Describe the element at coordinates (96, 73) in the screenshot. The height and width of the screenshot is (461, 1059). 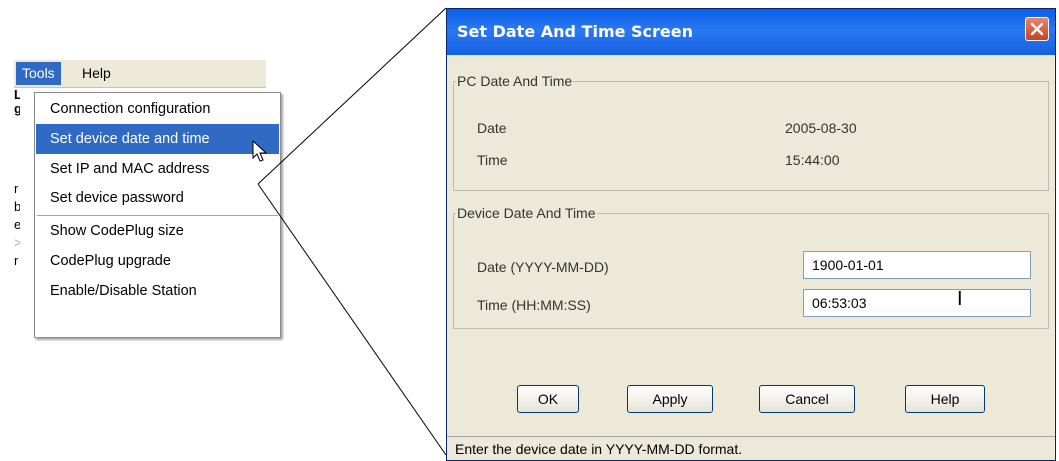
I see `menu-help: Help` at that location.